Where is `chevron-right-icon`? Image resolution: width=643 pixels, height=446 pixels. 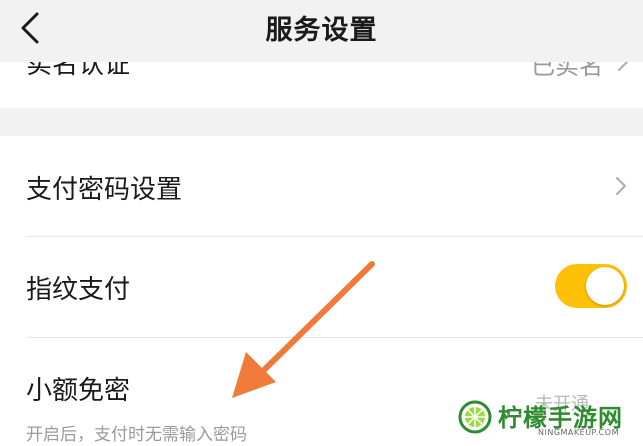
chevron-right-icon is located at coordinates (621, 186).